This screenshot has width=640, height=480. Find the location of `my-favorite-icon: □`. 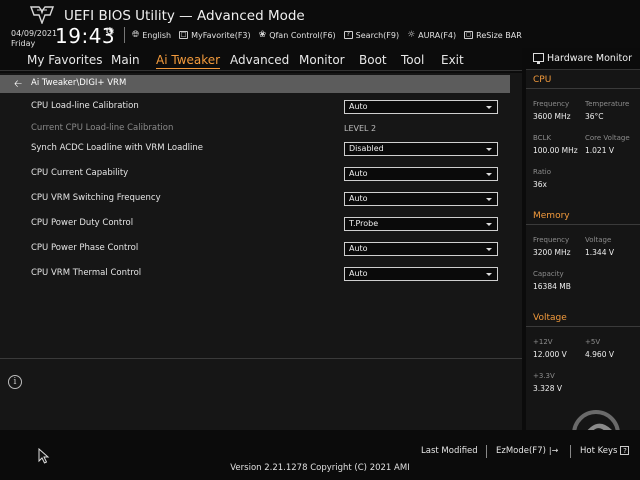

my-favorite-icon: □ is located at coordinates (184, 35).